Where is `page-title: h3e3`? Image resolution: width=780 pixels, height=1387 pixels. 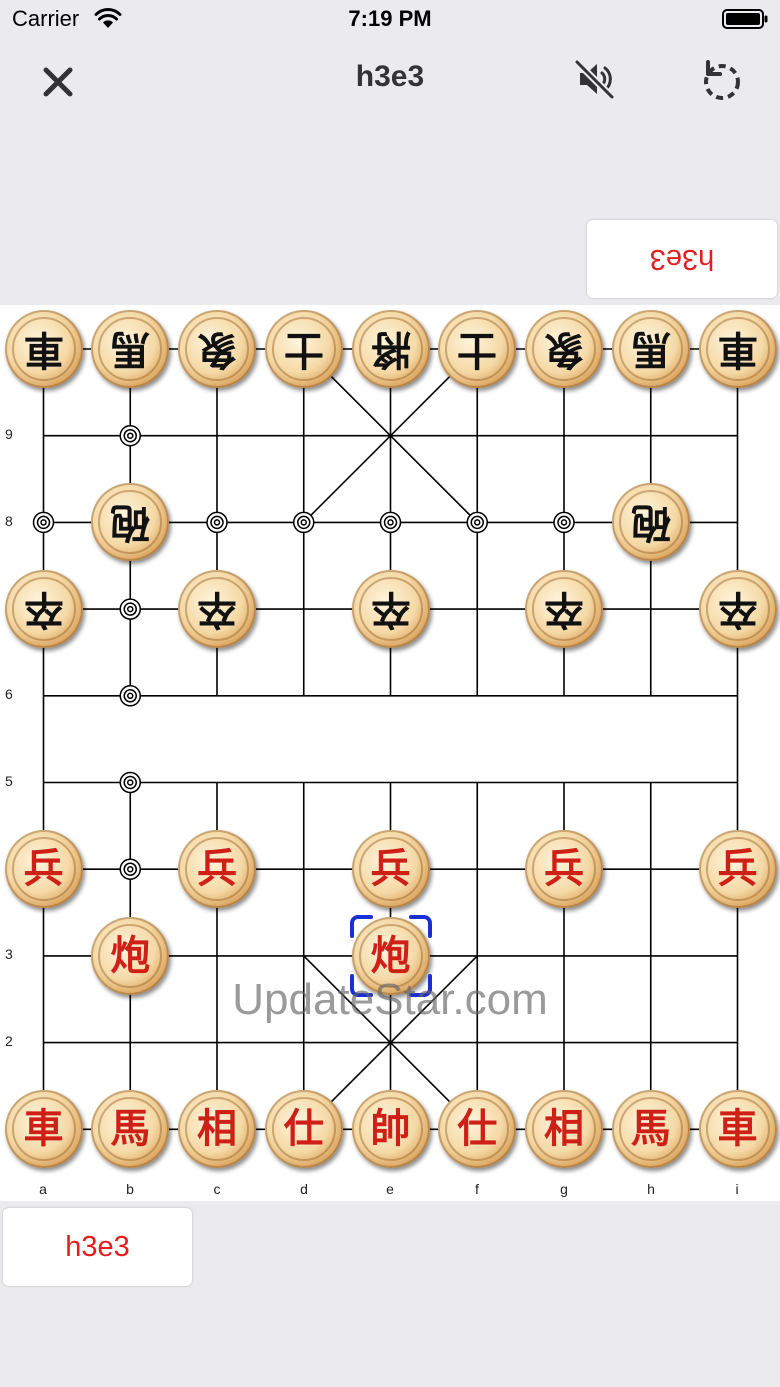 page-title: h3e3 is located at coordinates (390, 76).